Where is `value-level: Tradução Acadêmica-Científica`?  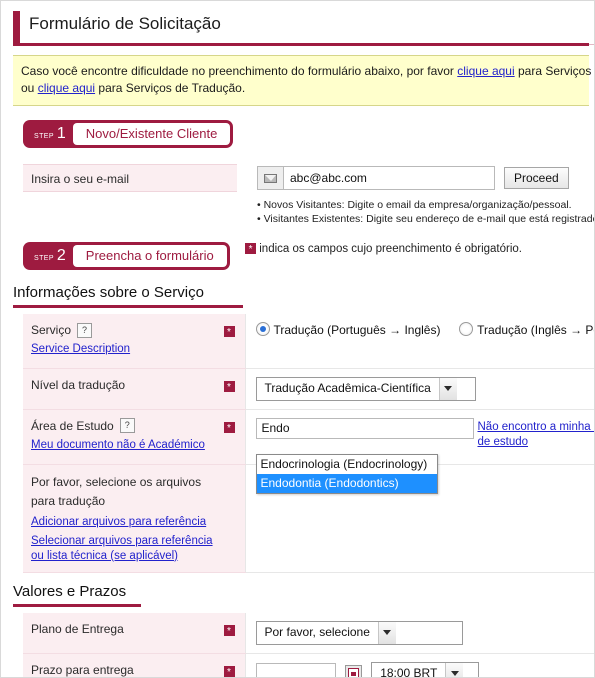 value-level: Tradução Acadêmica-Científica is located at coordinates (419, 389).